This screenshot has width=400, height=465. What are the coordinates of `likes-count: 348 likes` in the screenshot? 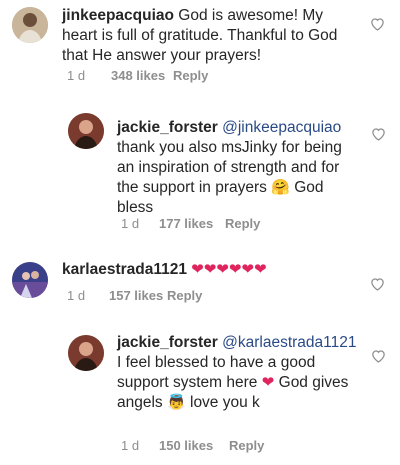 It's located at (142, 75).